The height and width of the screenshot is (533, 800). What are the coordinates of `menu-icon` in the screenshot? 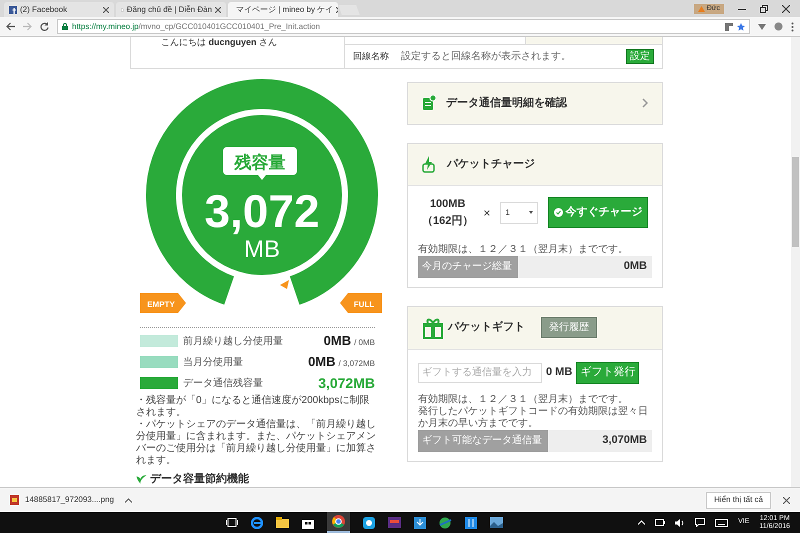 It's located at (792, 27).